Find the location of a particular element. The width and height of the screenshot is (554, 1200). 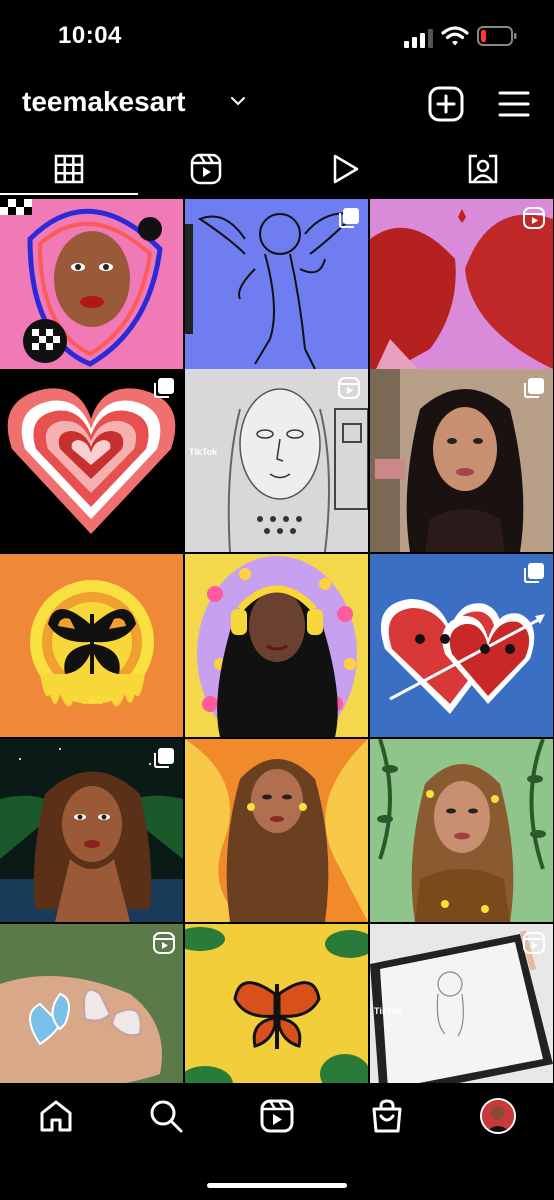

artwork-woman-checkers is located at coordinates (91, 290).